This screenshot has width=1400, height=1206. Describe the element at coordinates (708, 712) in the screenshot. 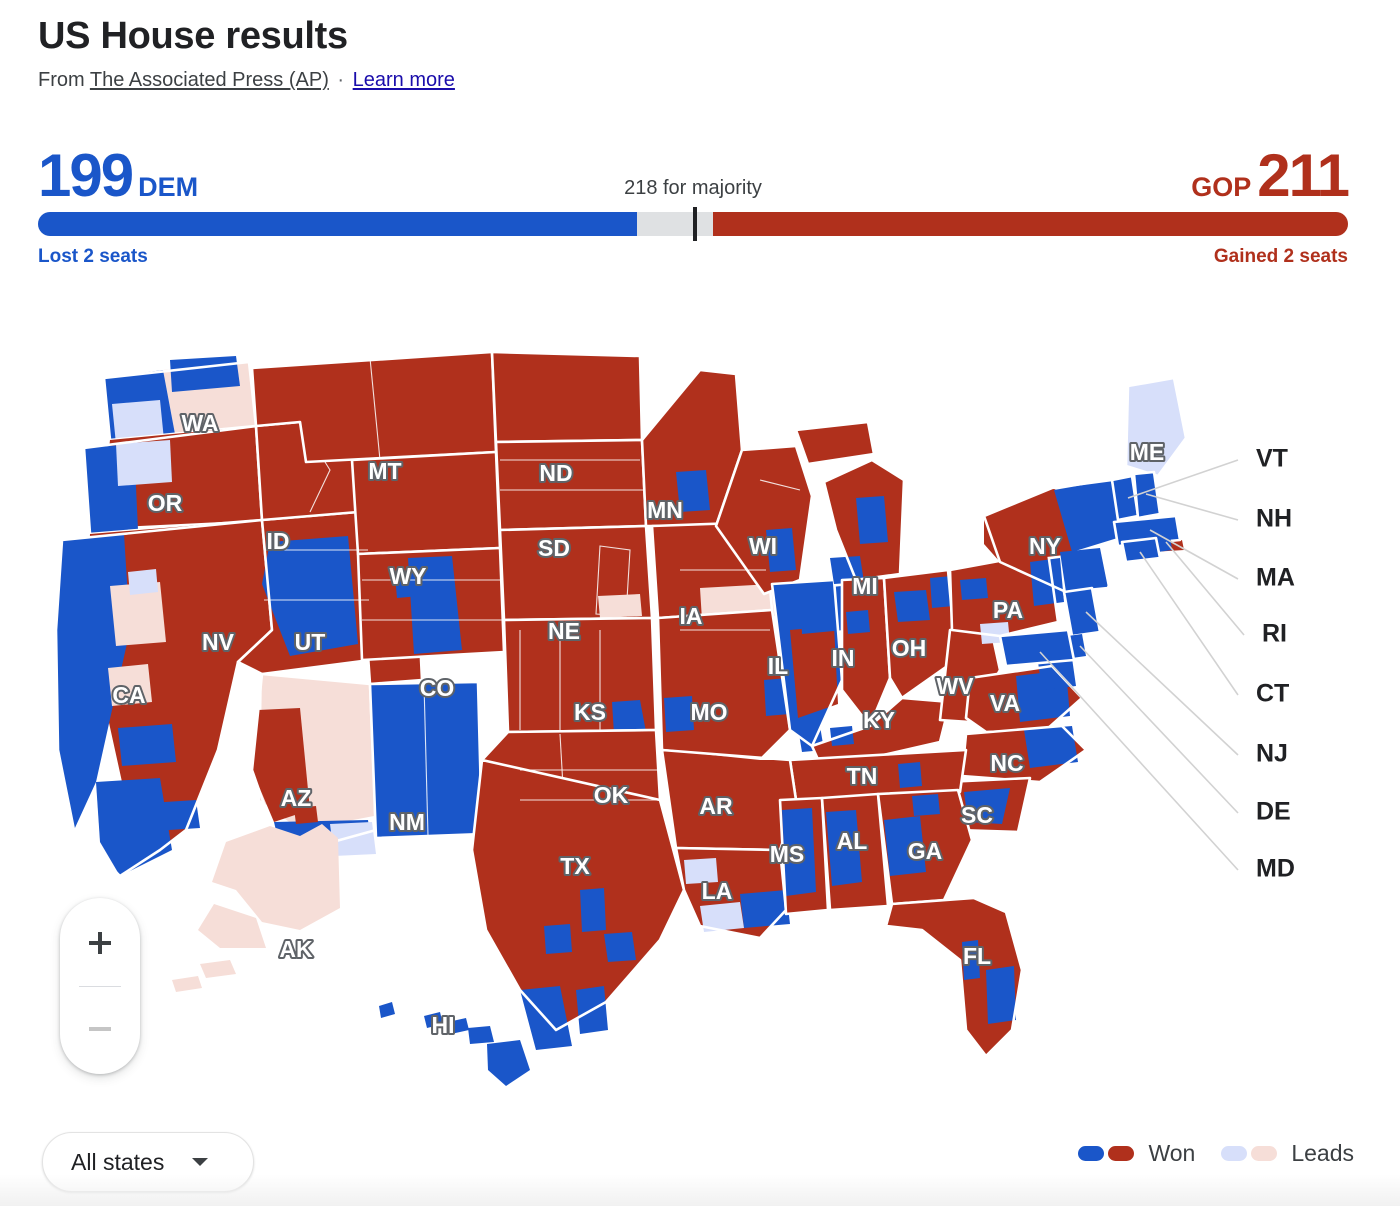

I see `state-label-MO: MO` at that location.